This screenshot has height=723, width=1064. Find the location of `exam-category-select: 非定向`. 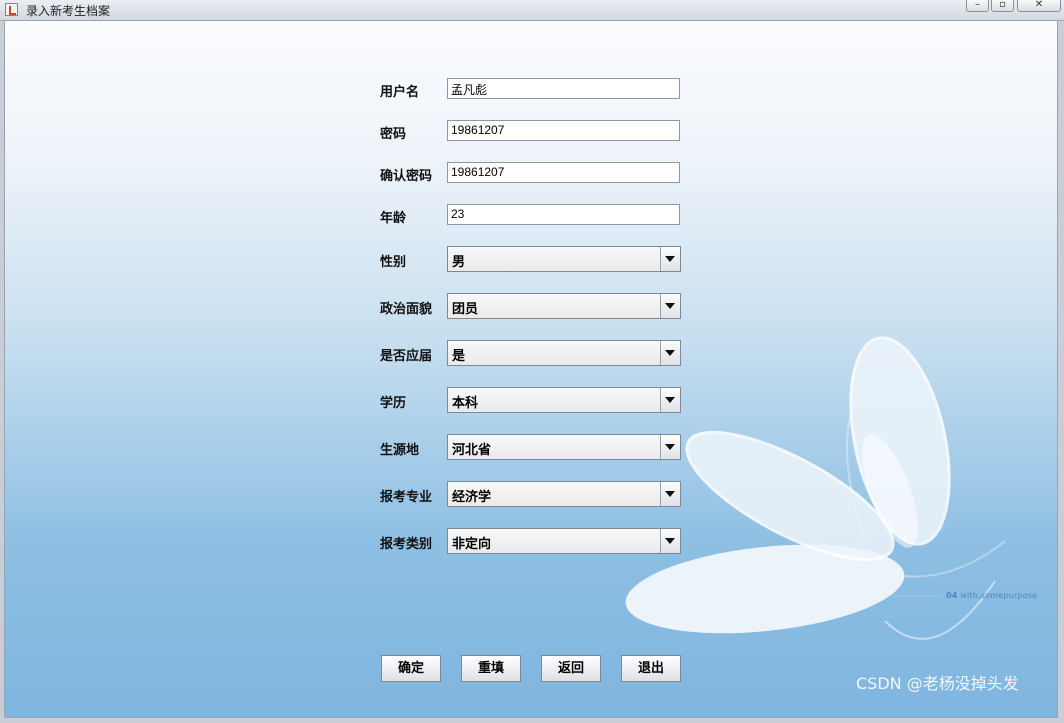

exam-category-select: 非定向 is located at coordinates (564, 541).